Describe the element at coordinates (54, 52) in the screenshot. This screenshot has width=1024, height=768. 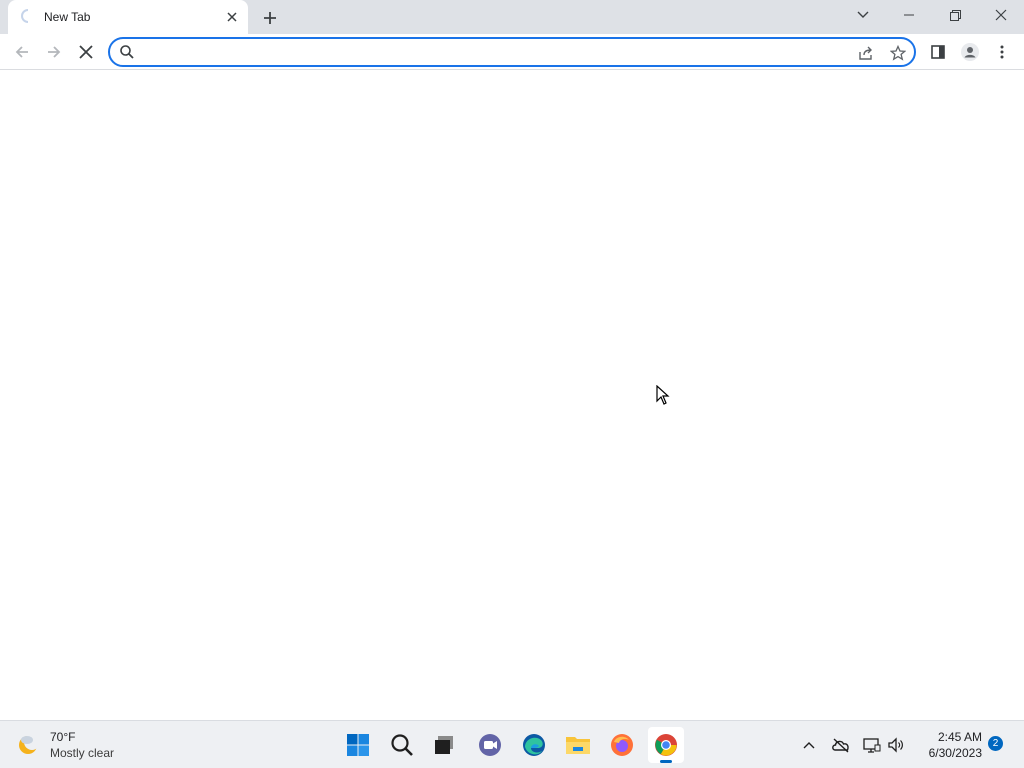
I see `forward-button` at that location.